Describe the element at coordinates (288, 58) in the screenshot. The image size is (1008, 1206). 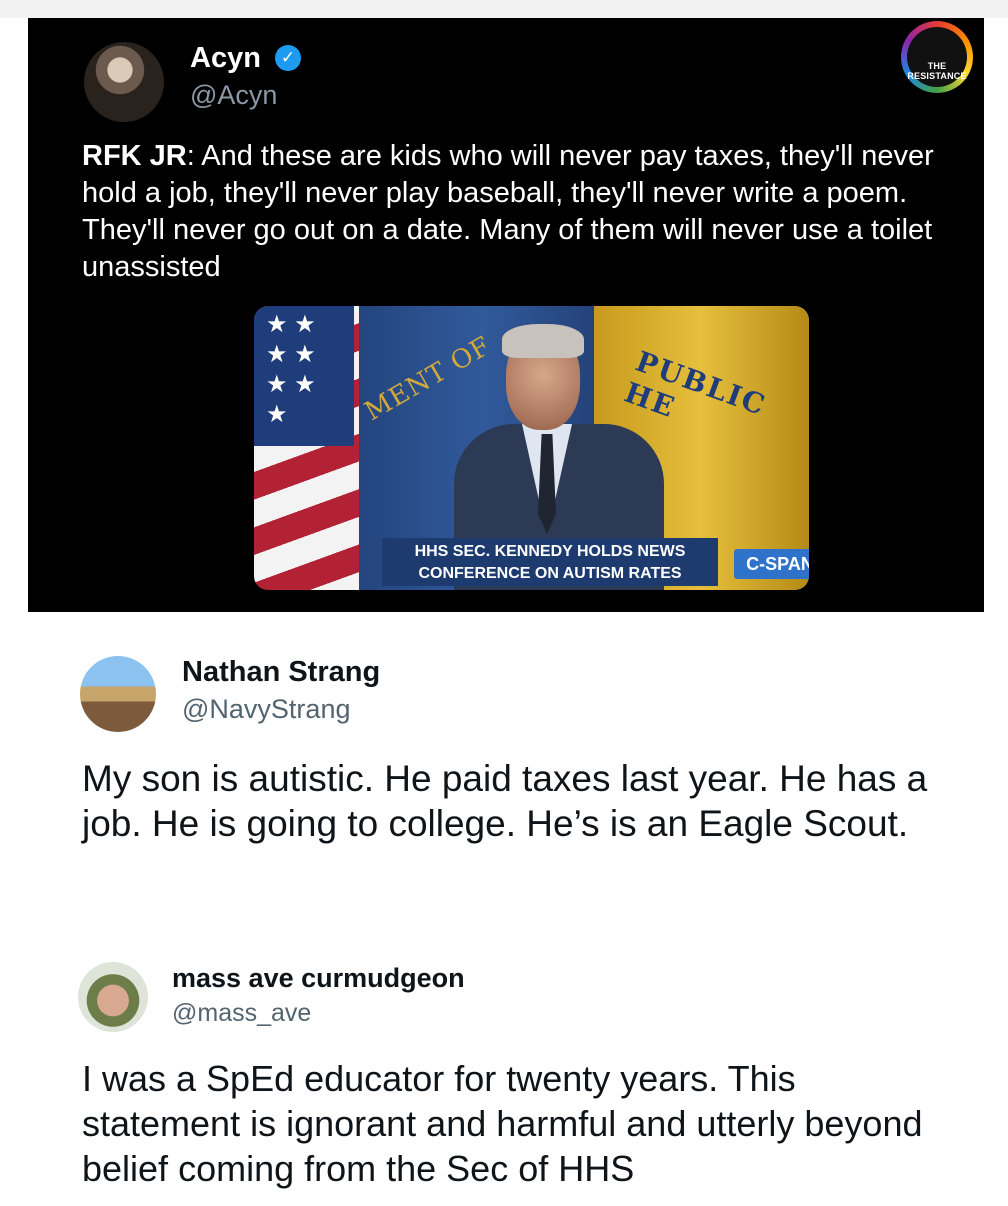
I see `verified-badge-icon: ✓` at that location.